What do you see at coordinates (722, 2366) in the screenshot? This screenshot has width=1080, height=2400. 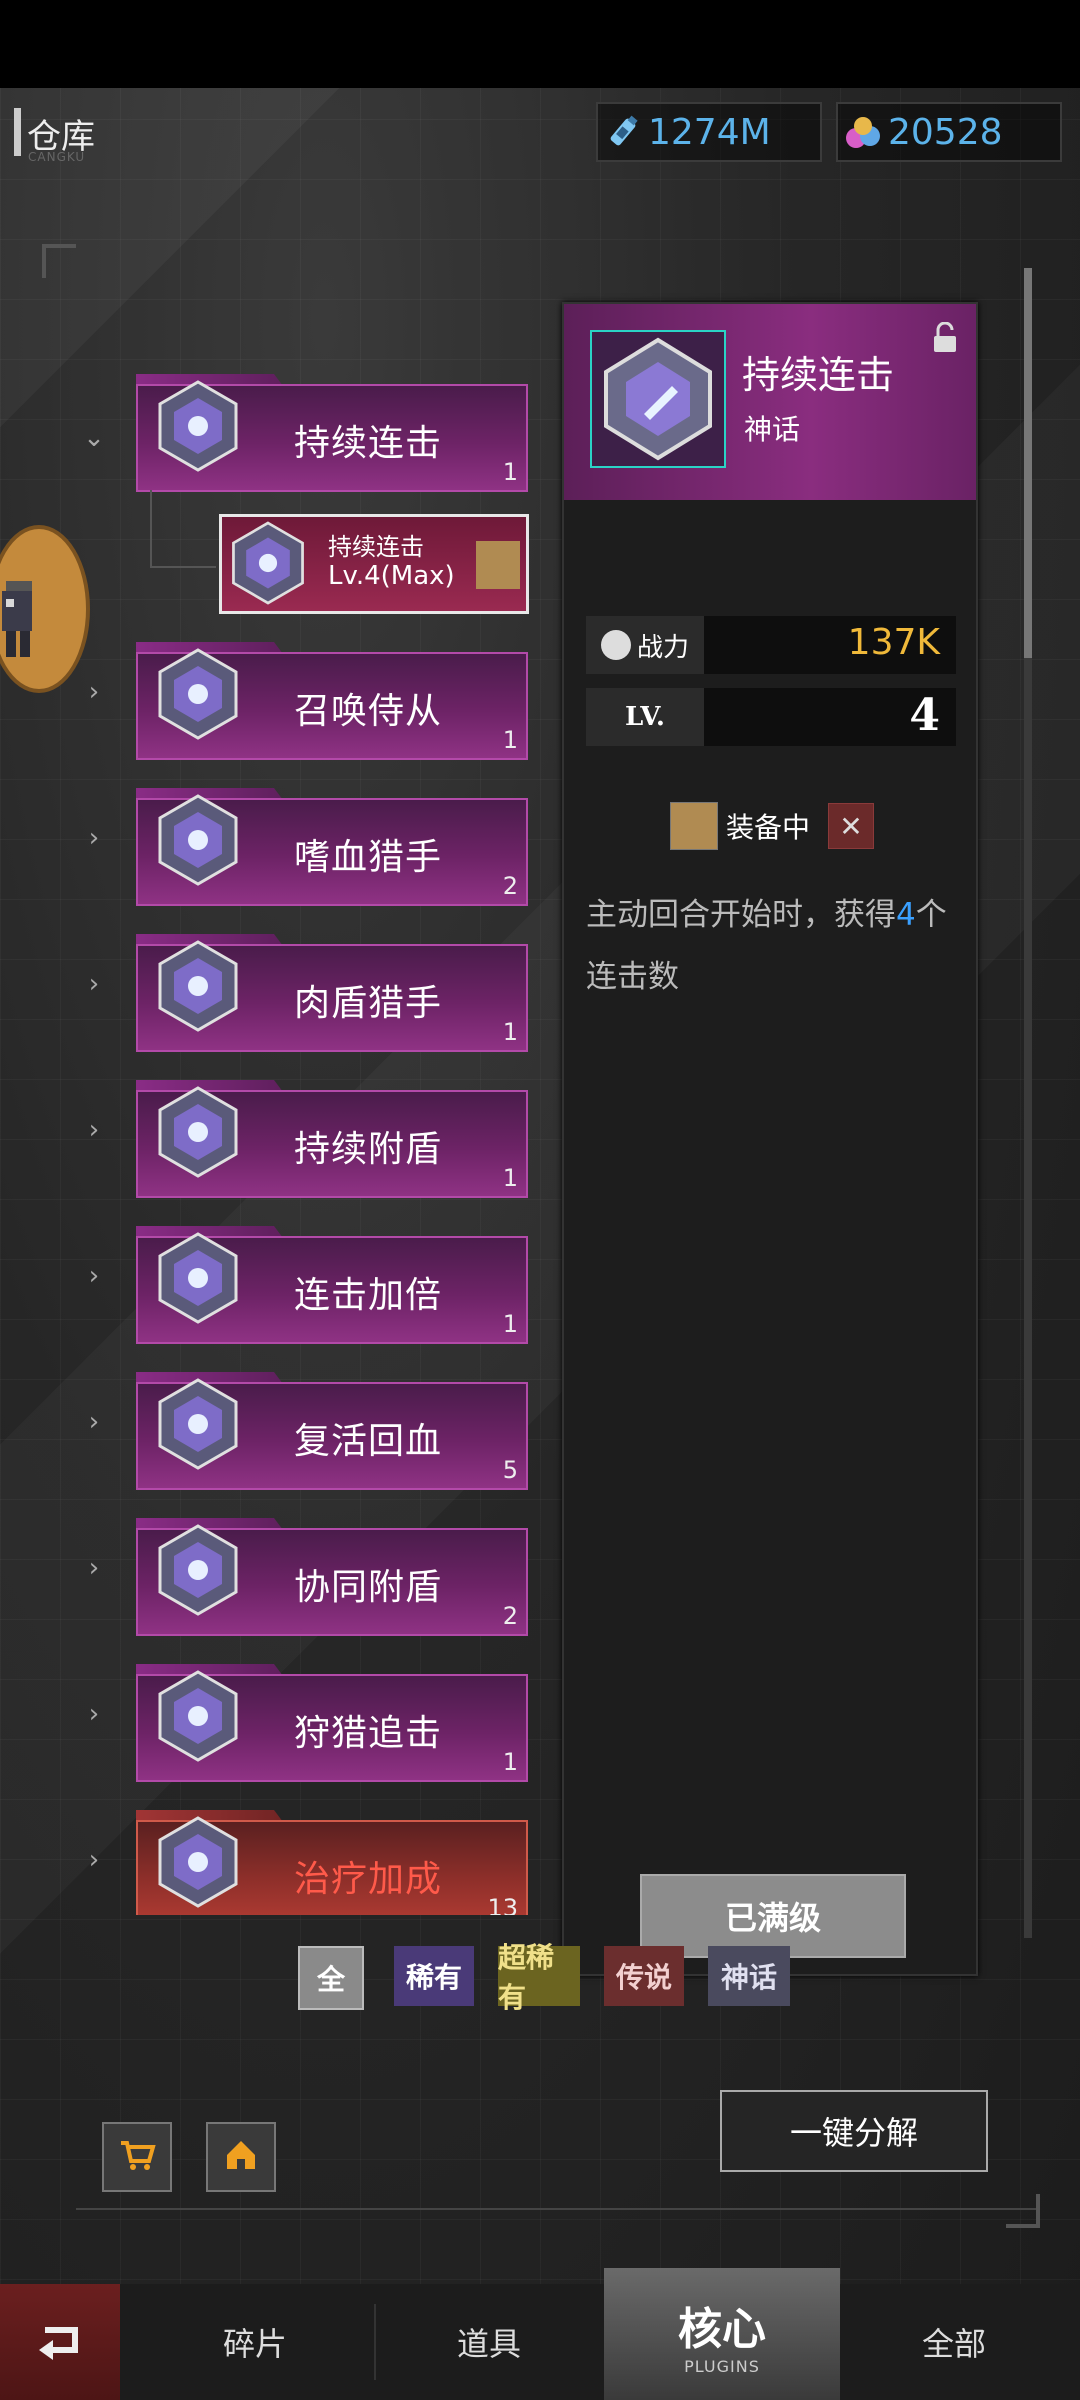 I see `tab-core-sublabel: PLUGINS` at bounding box center [722, 2366].